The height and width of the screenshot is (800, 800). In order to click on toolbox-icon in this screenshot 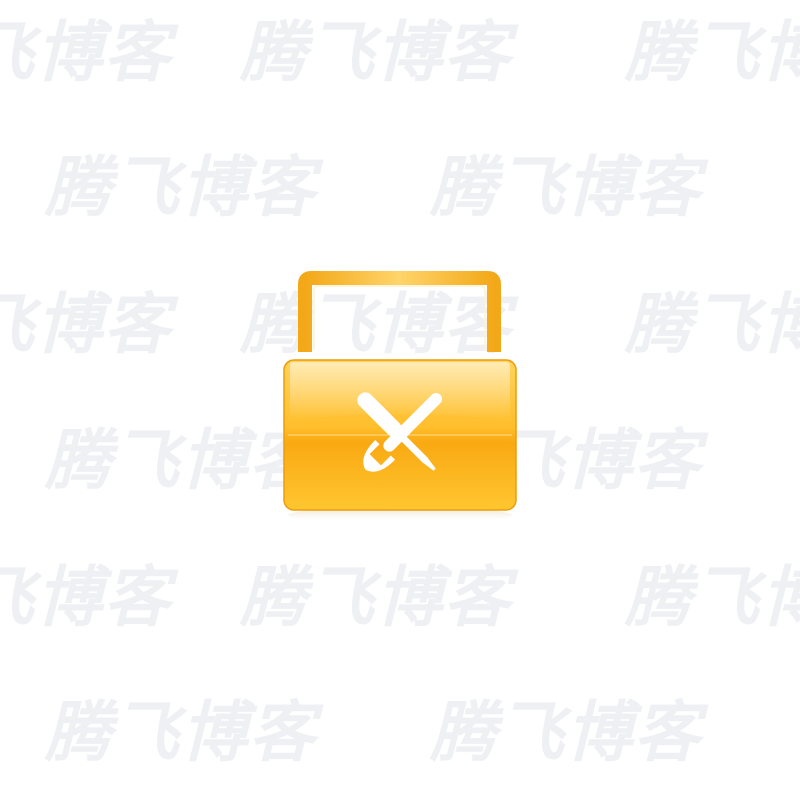, I will do `click(400, 400)`.